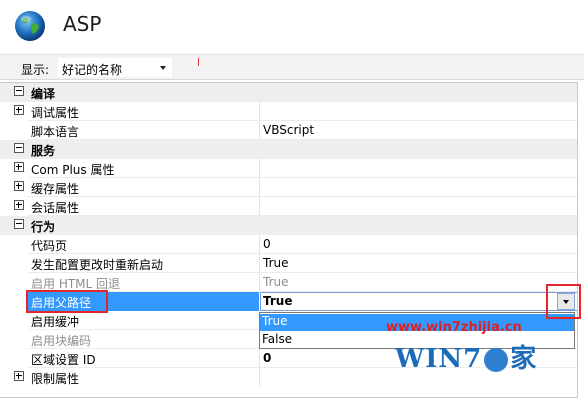 The height and width of the screenshot is (400, 584). Describe the element at coordinates (198, 62) in the screenshot. I see `cursor-mark` at that location.